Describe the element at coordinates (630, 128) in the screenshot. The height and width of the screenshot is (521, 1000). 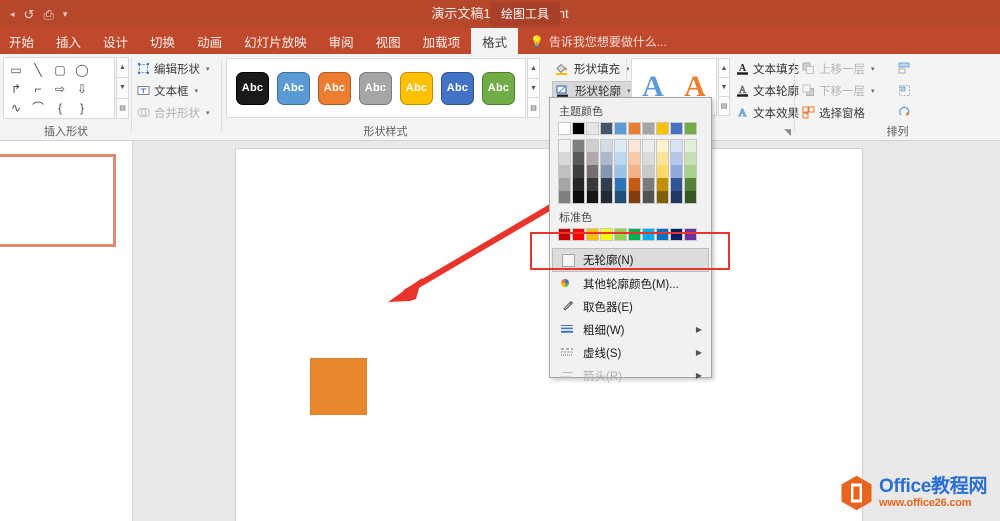
I see `theme-colors-base-row` at that location.